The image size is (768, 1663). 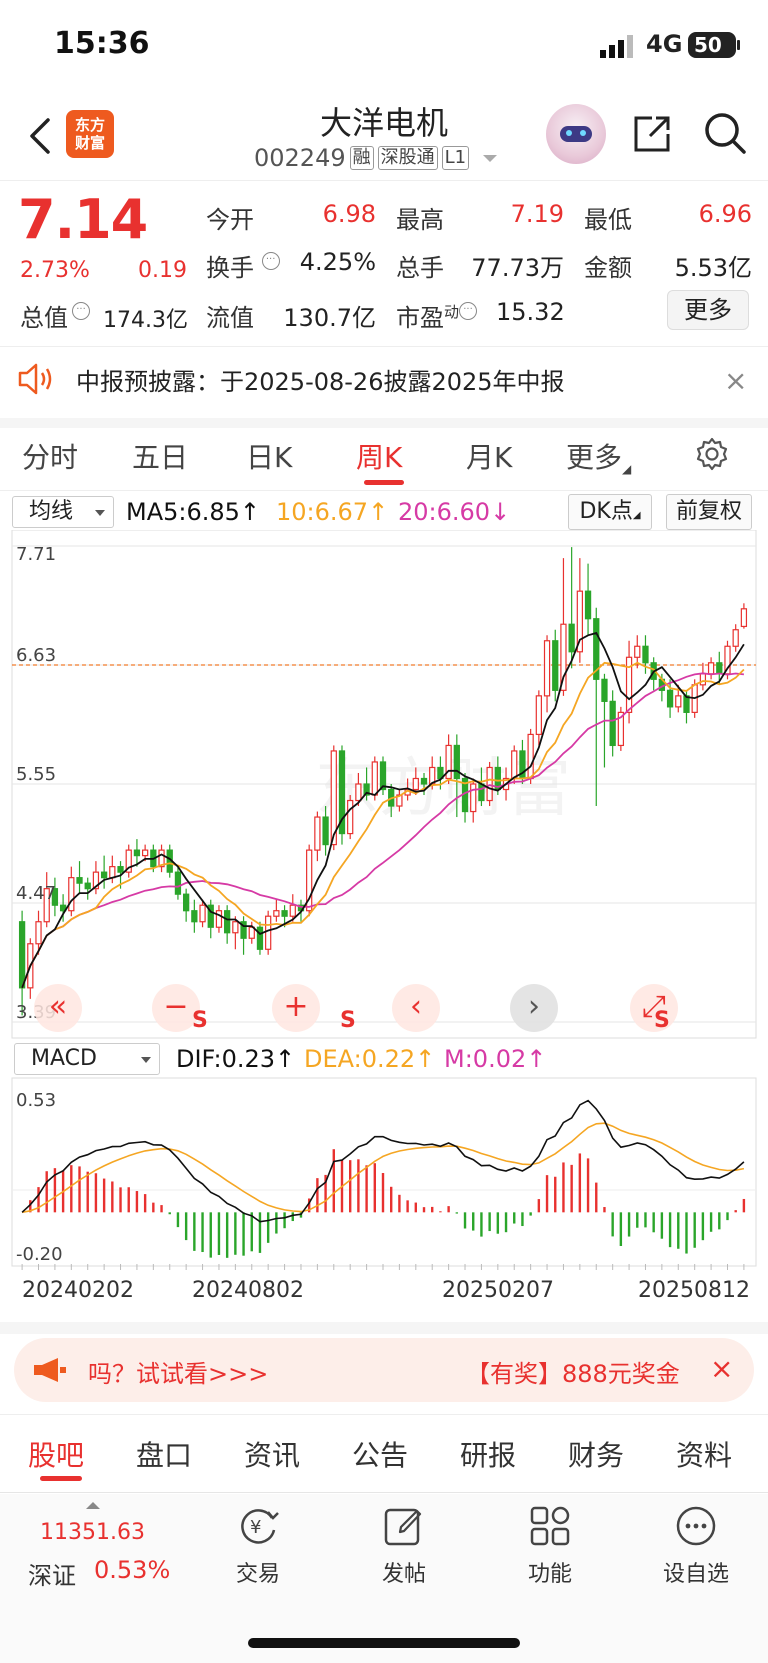 What do you see at coordinates (530, 312) in the screenshot?
I see `pe-value: 15.32` at bounding box center [530, 312].